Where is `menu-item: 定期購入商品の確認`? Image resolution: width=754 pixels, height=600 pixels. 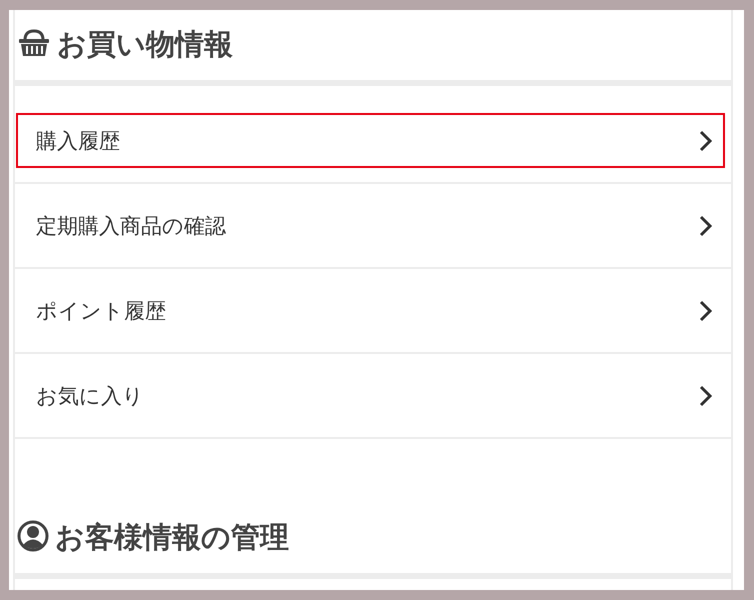 menu-item: 定期購入商品の確認 is located at coordinates (370, 225).